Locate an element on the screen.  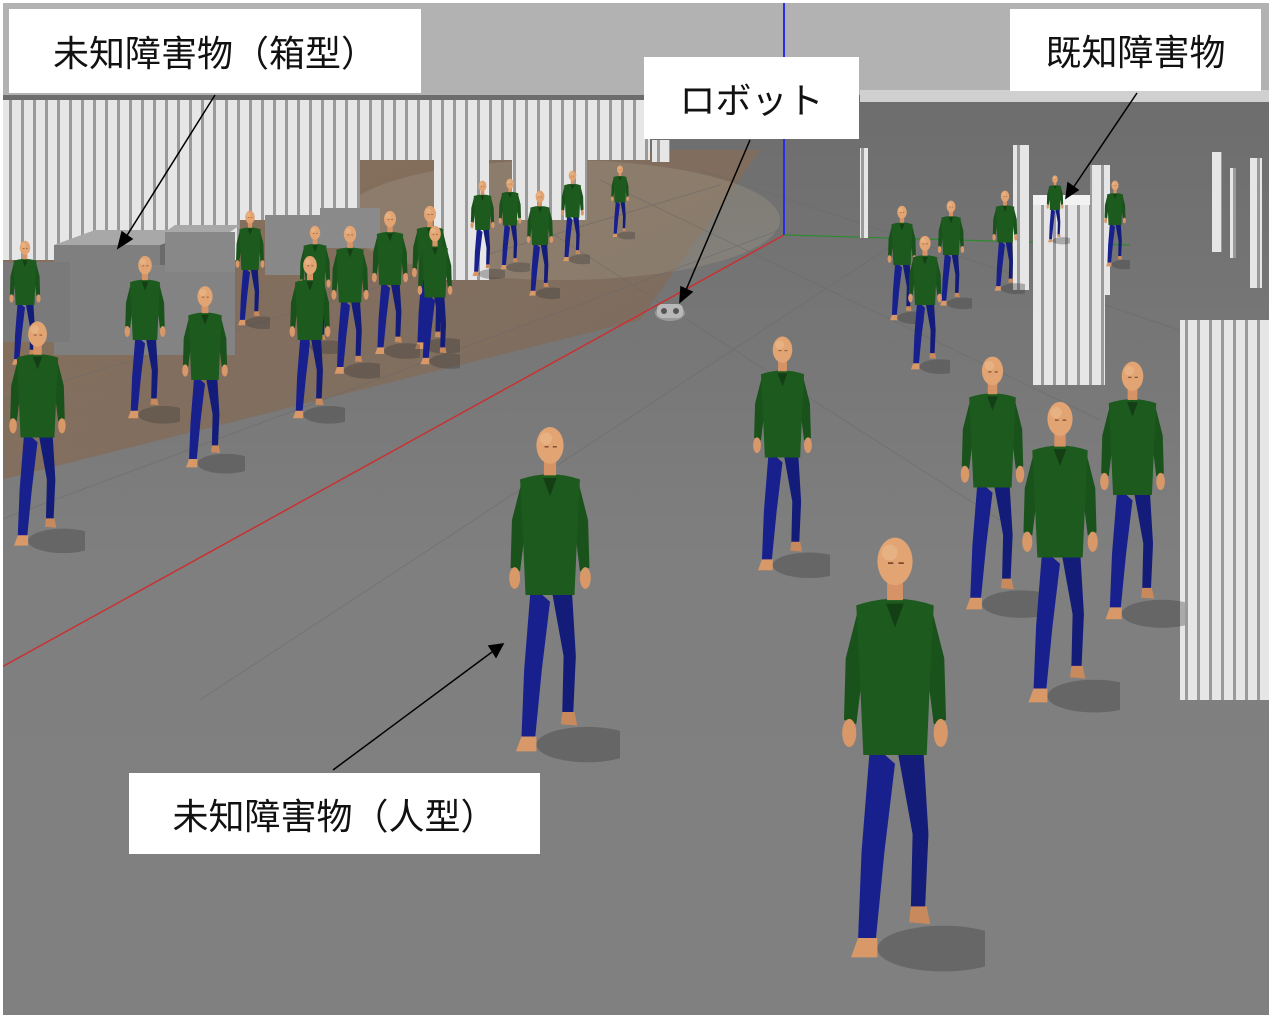
label-unknown-box-obstacle: 未知障害物（箱型） is located at coordinates (215, 51).